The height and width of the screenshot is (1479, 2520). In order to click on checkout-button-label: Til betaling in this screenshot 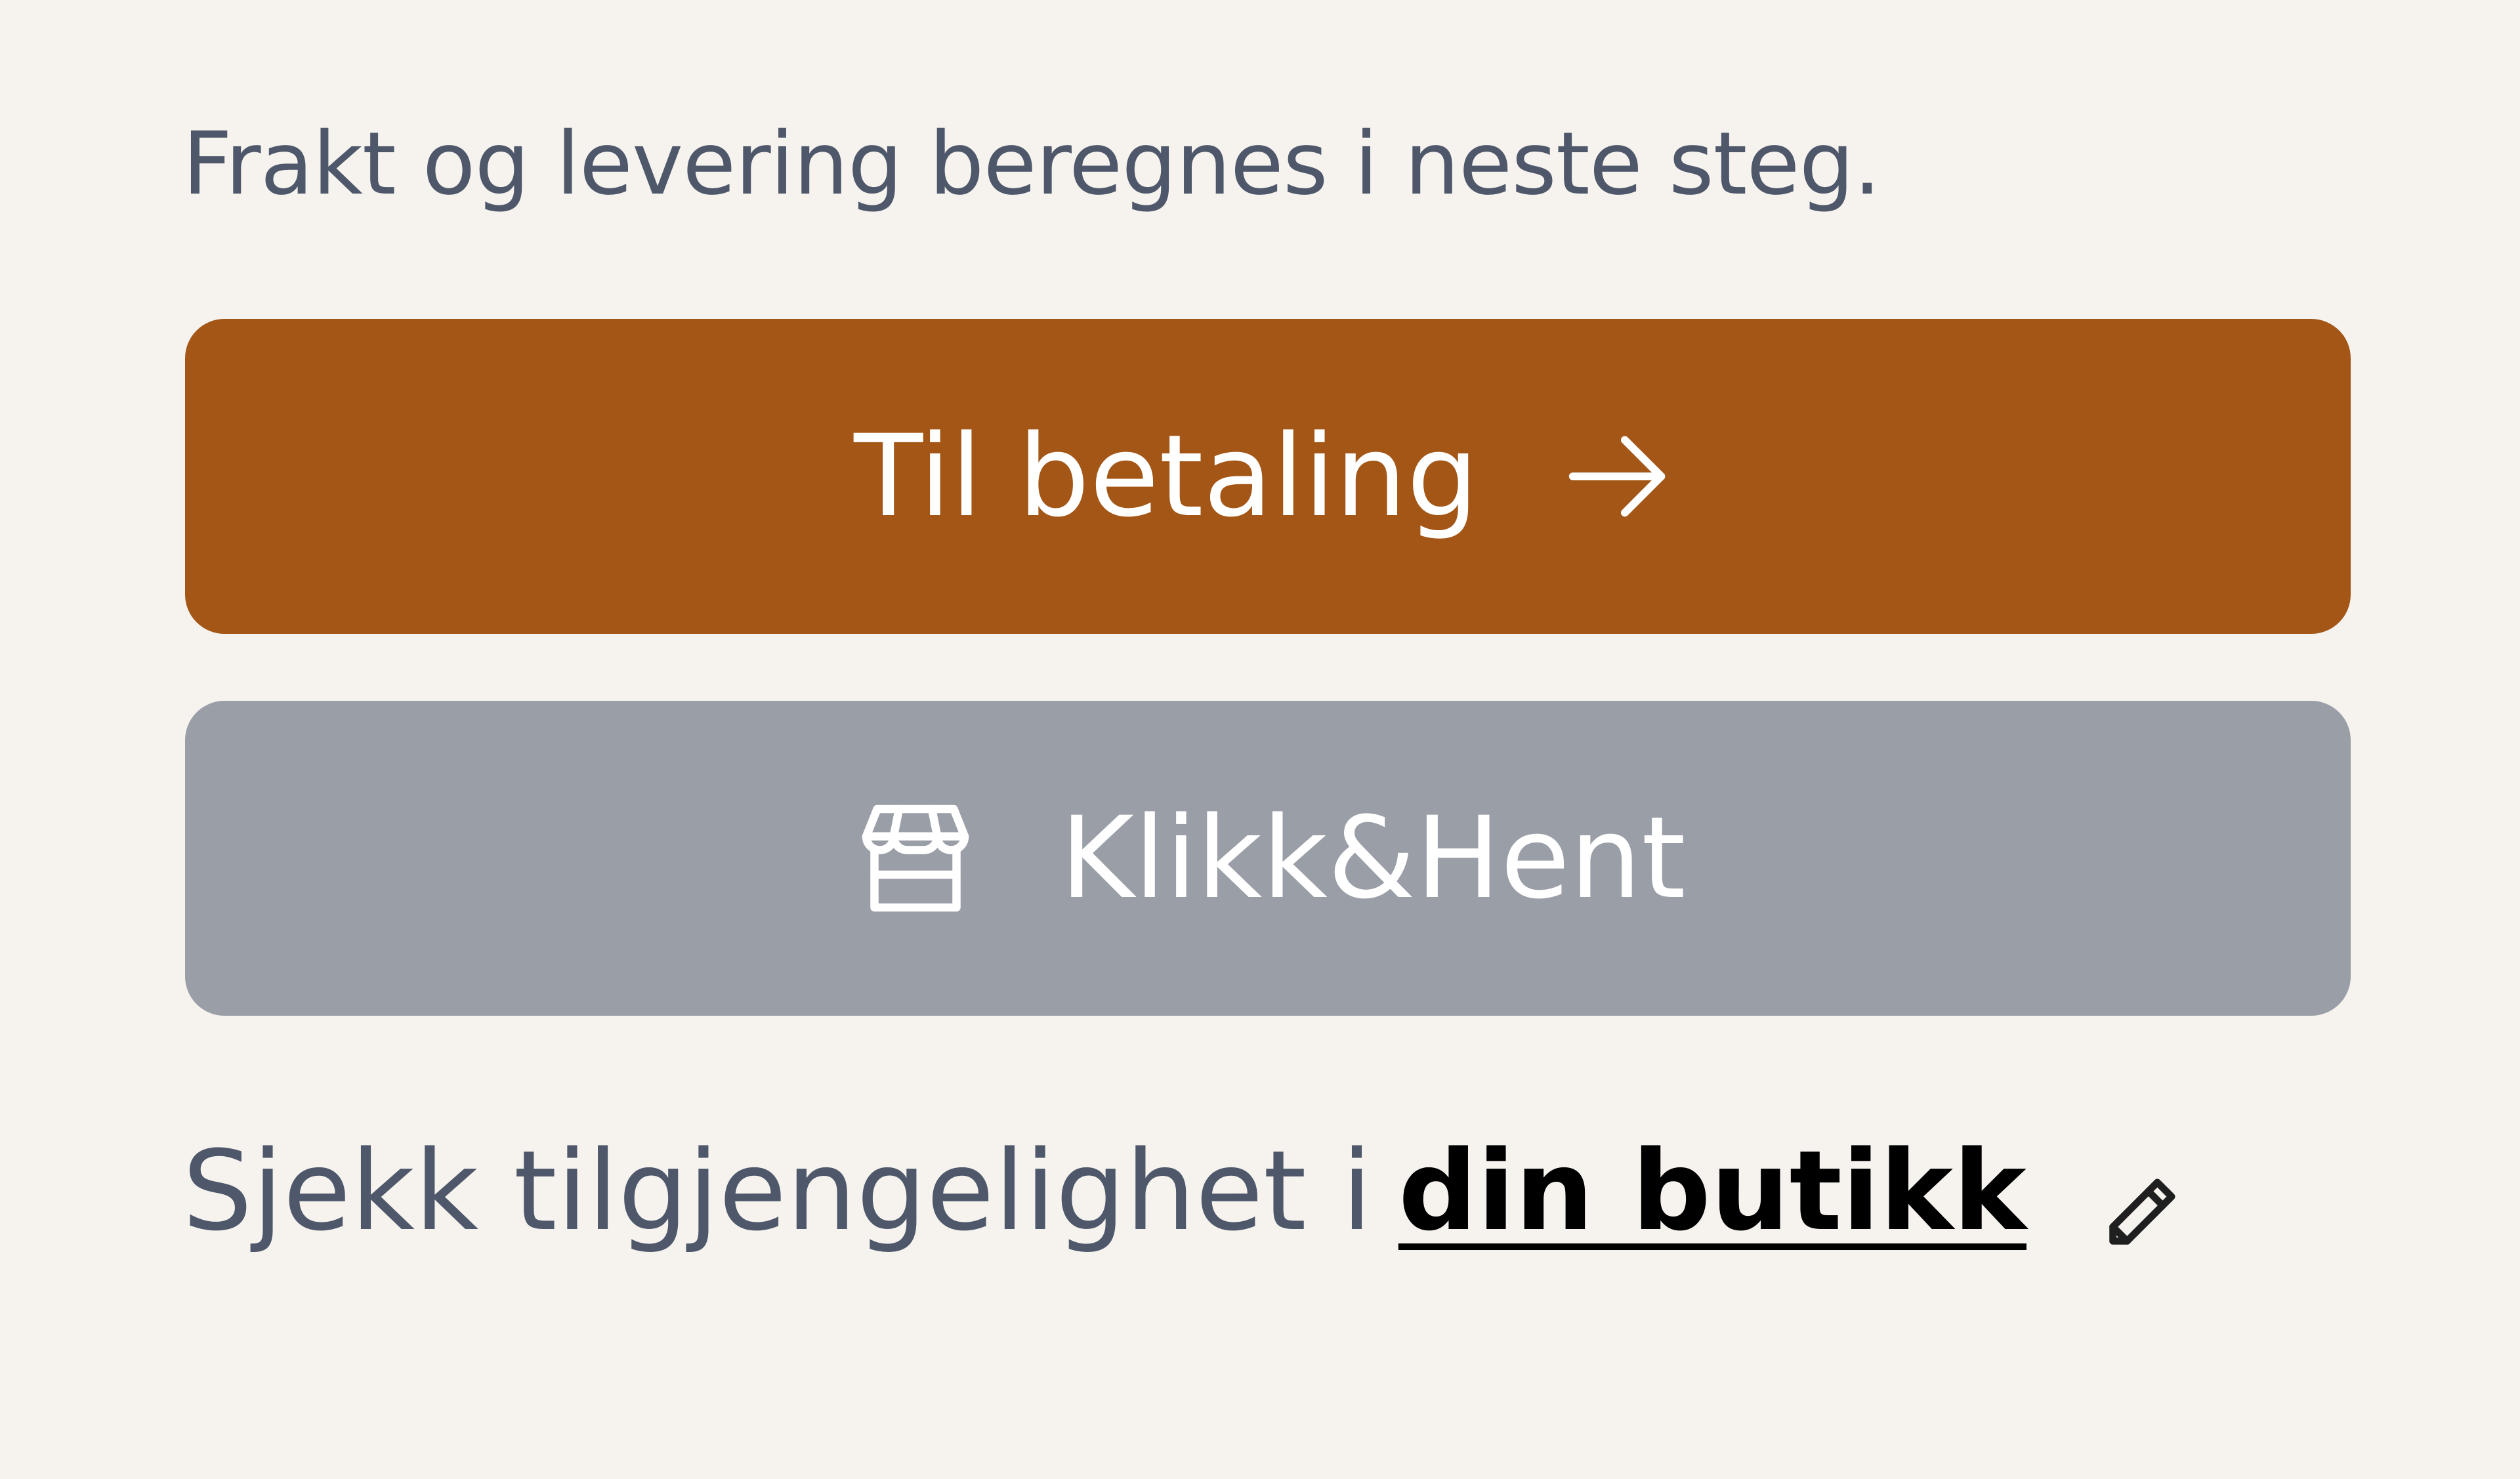, I will do `click(1166, 476)`.